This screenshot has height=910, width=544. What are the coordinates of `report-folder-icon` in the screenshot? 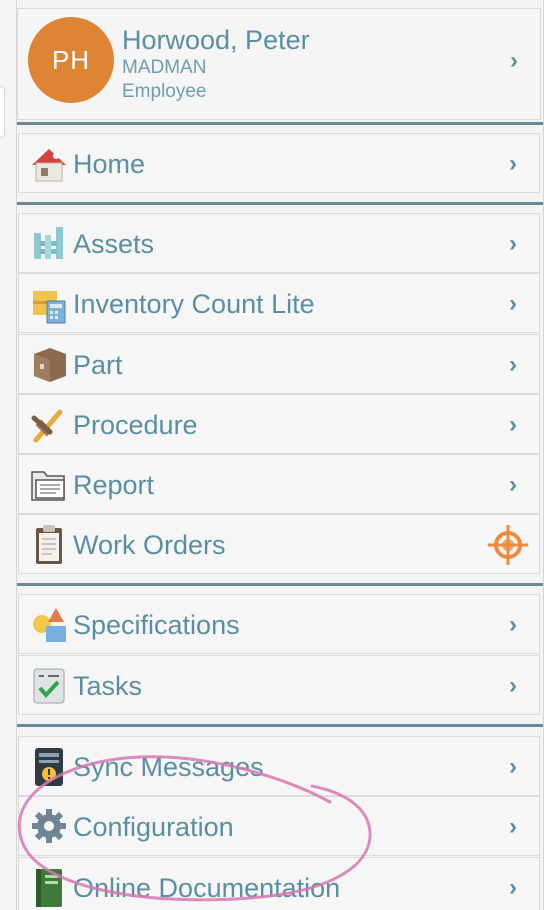 It's located at (49, 484).